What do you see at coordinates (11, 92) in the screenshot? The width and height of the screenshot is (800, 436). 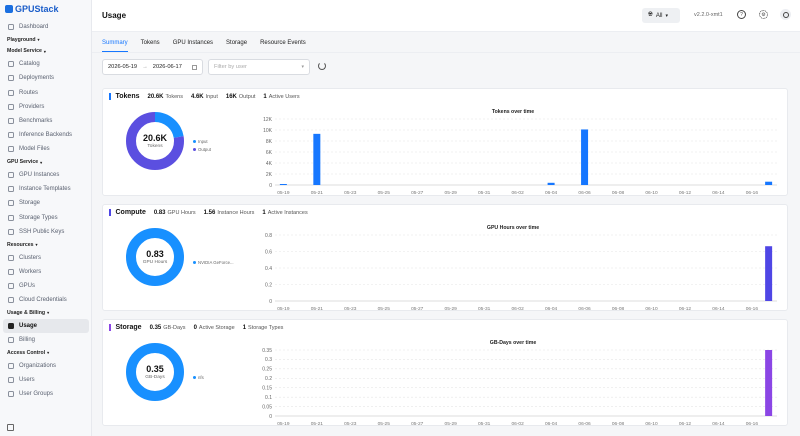 I see `routes-icon` at bounding box center [11, 92].